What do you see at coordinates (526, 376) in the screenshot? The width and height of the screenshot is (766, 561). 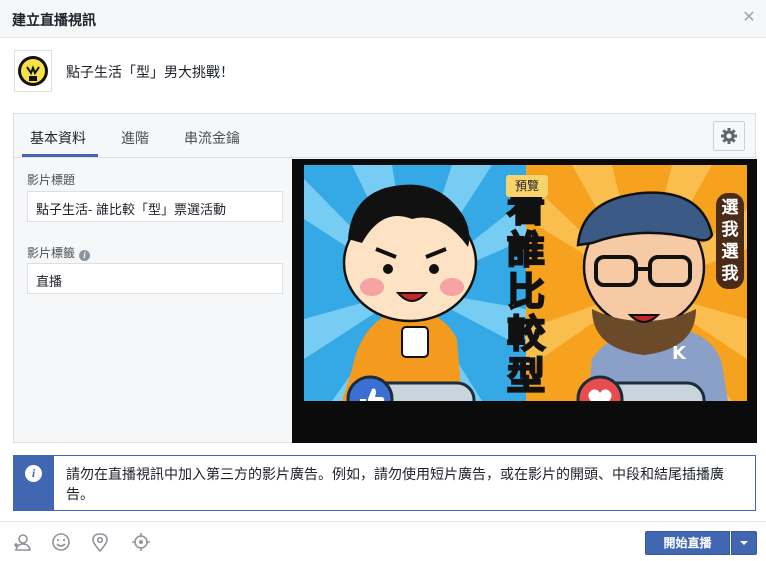 I see `title-char-5: 型` at bounding box center [526, 376].